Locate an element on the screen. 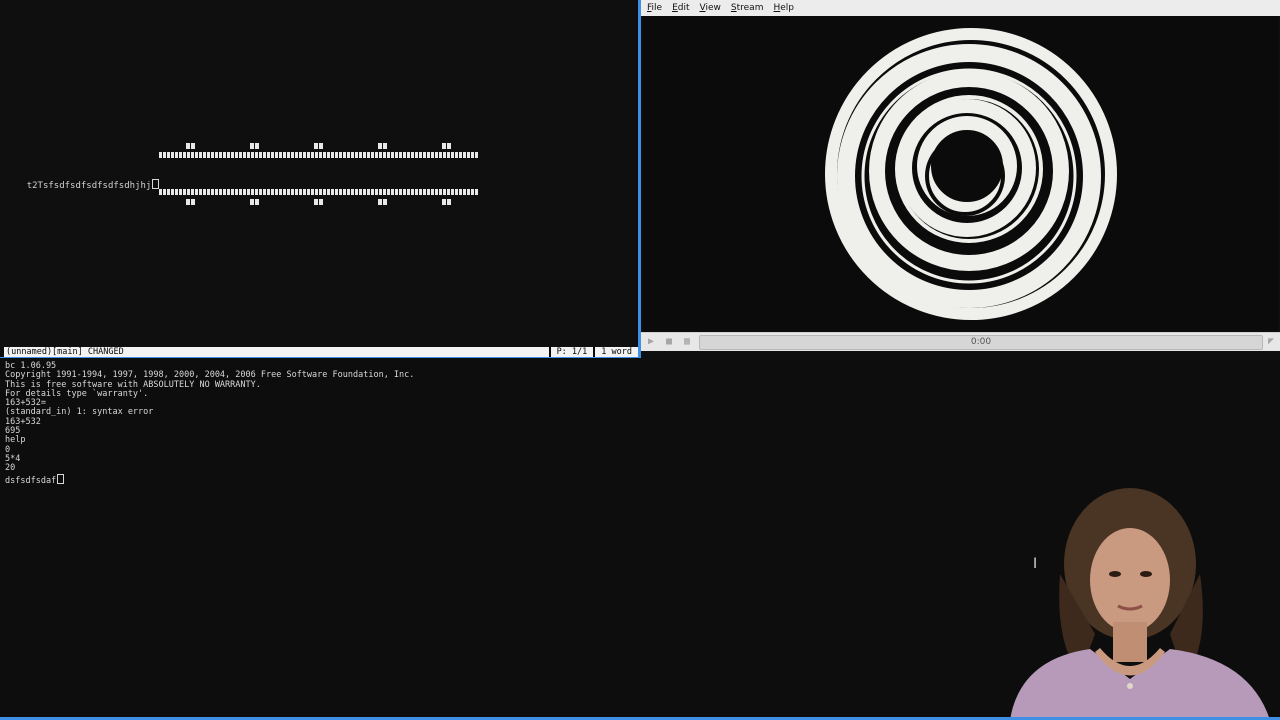 The image size is (1280, 720). page-indicator: P: 1/1 is located at coordinates (571, 352).